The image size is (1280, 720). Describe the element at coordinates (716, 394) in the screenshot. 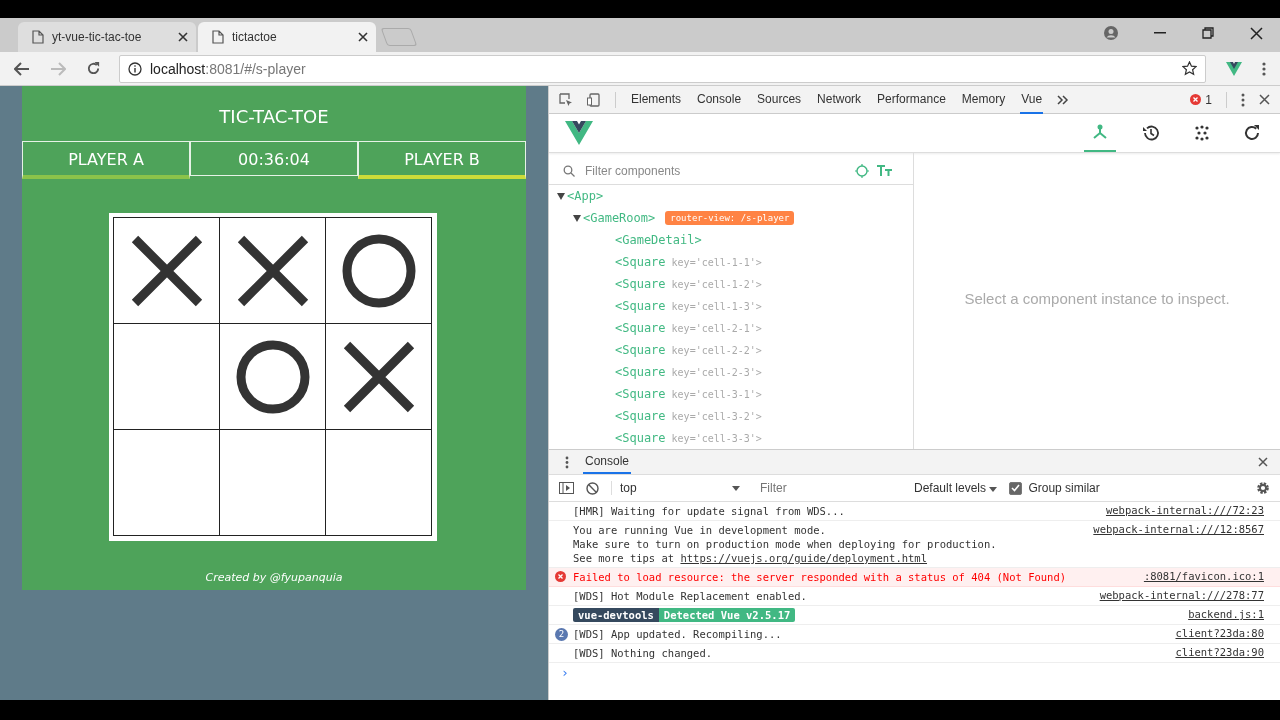

I see `component-key: key='cell-3-1'>` at that location.